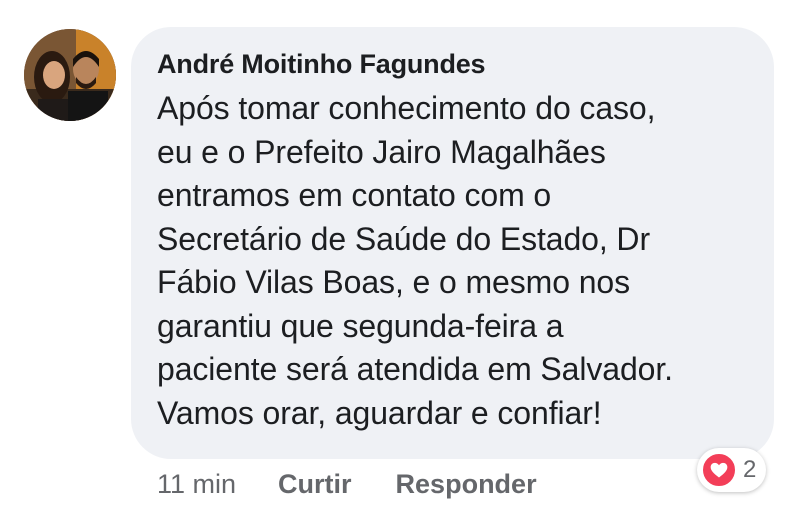 This screenshot has width=800, height=517. I want to click on comment-actions: 11 min Curtir Responder, so click(369, 484).